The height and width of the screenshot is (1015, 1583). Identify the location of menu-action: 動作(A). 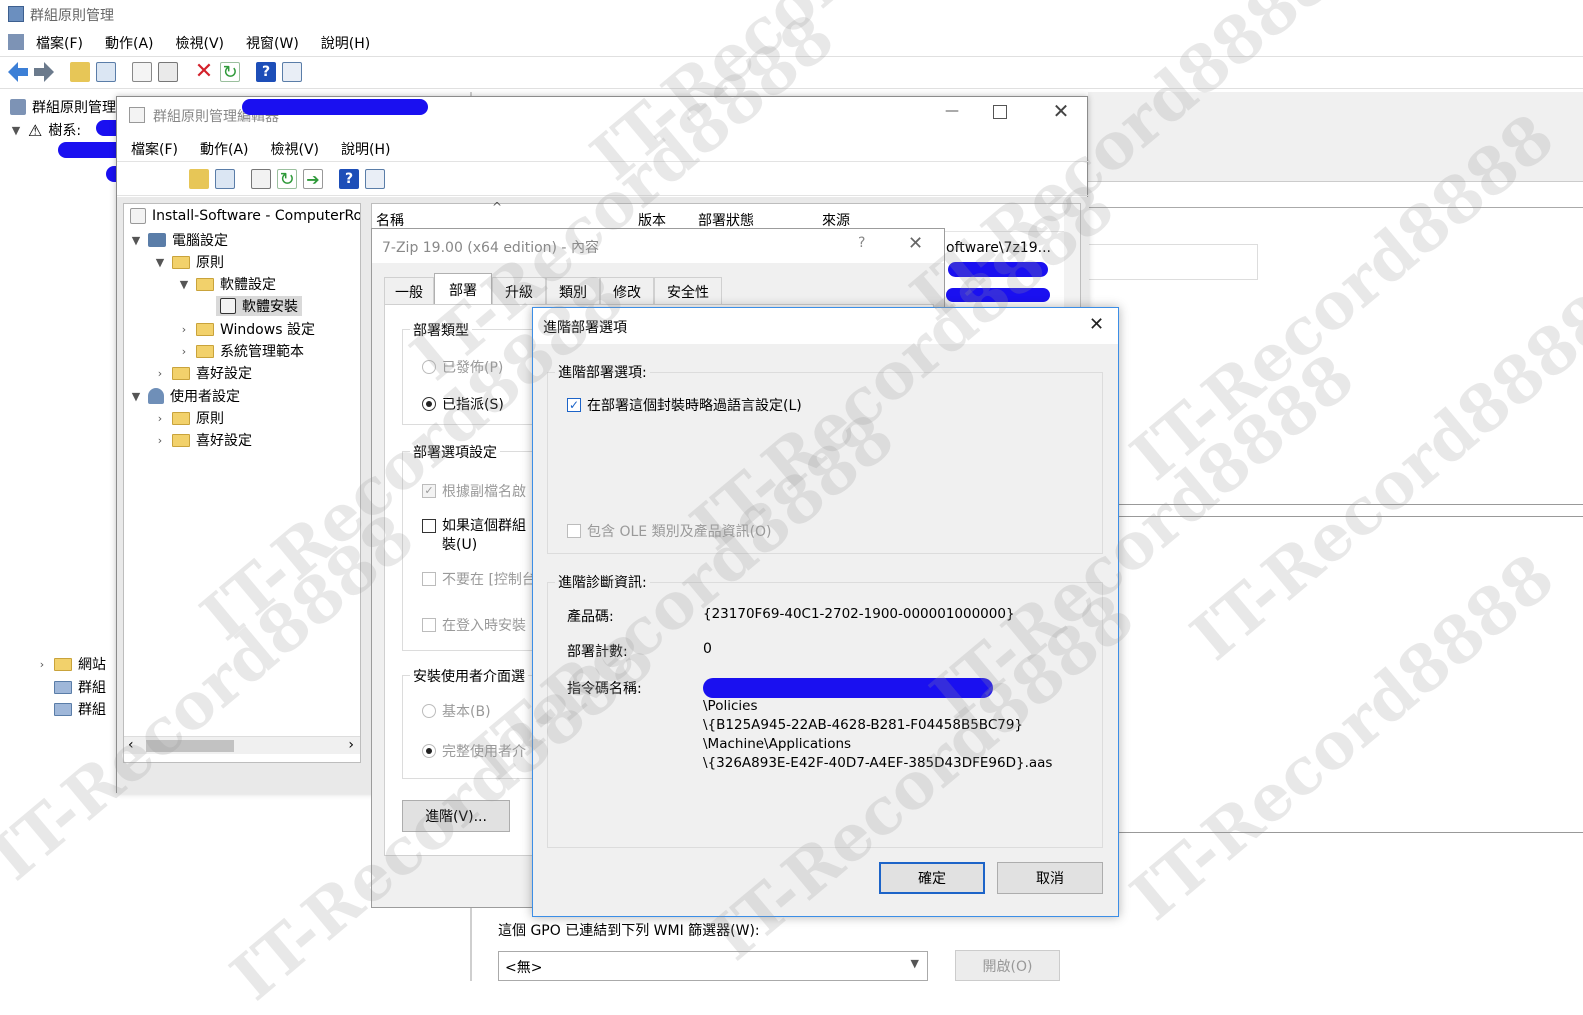
(129, 43).